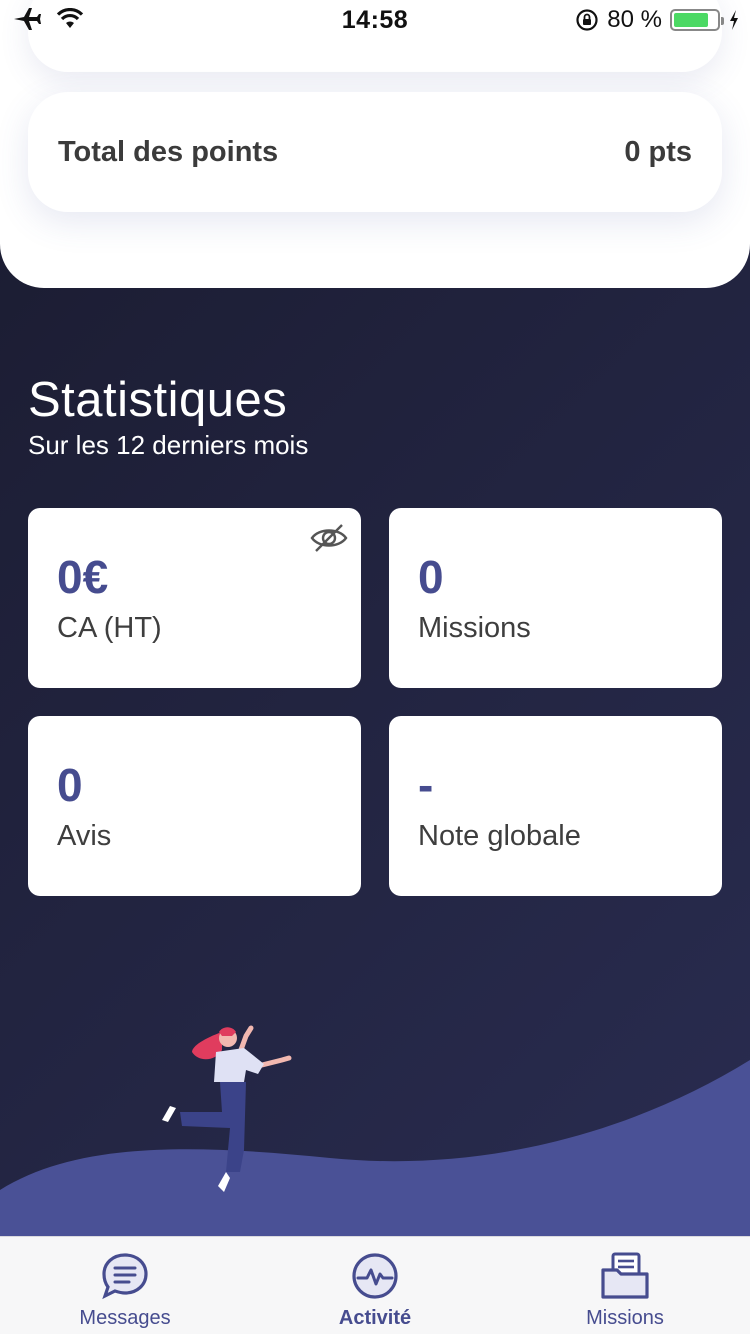 This screenshot has height=1334, width=750. What do you see at coordinates (474, 628) in the screenshot?
I see `missions-label: Missions` at bounding box center [474, 628].